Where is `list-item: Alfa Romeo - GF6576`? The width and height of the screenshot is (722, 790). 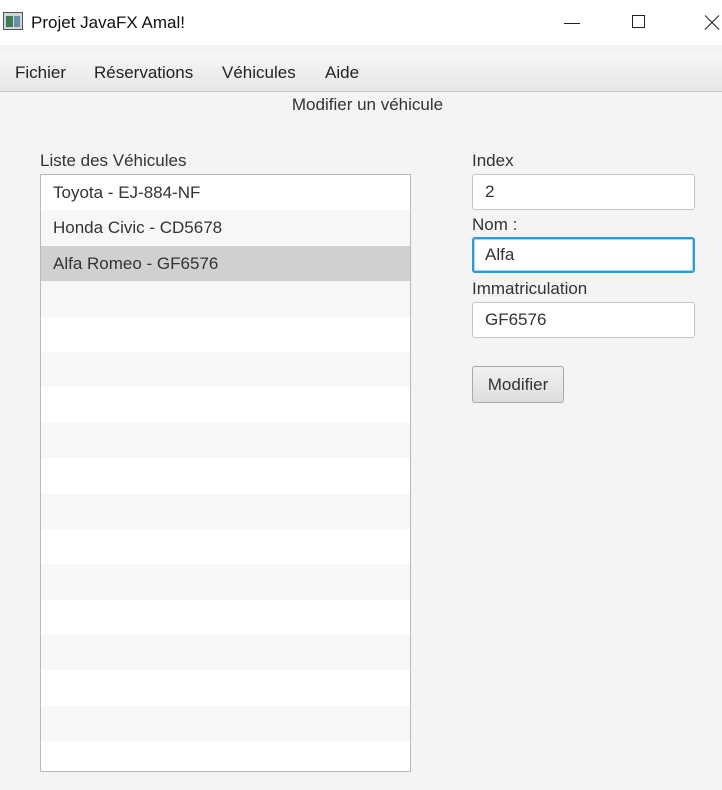 list-item: Alfa Romeo - GF6576 is located at coordinates (225, 263).